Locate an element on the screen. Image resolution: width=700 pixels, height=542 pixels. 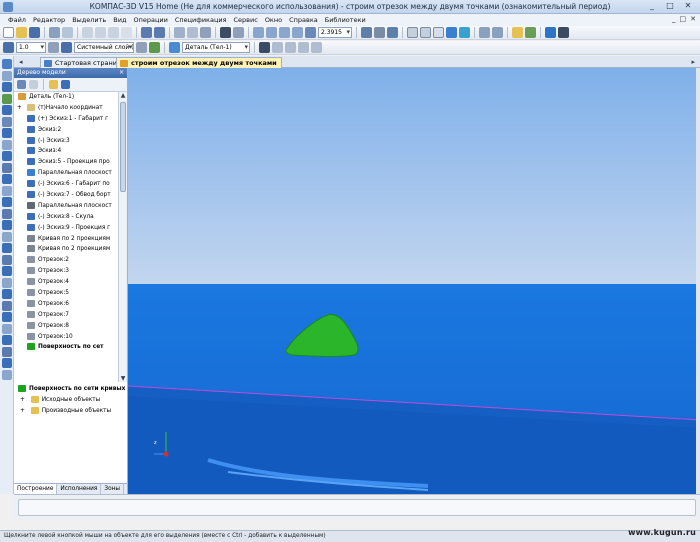
tab-versions: Исполнения is located at coordinates (79, 489).